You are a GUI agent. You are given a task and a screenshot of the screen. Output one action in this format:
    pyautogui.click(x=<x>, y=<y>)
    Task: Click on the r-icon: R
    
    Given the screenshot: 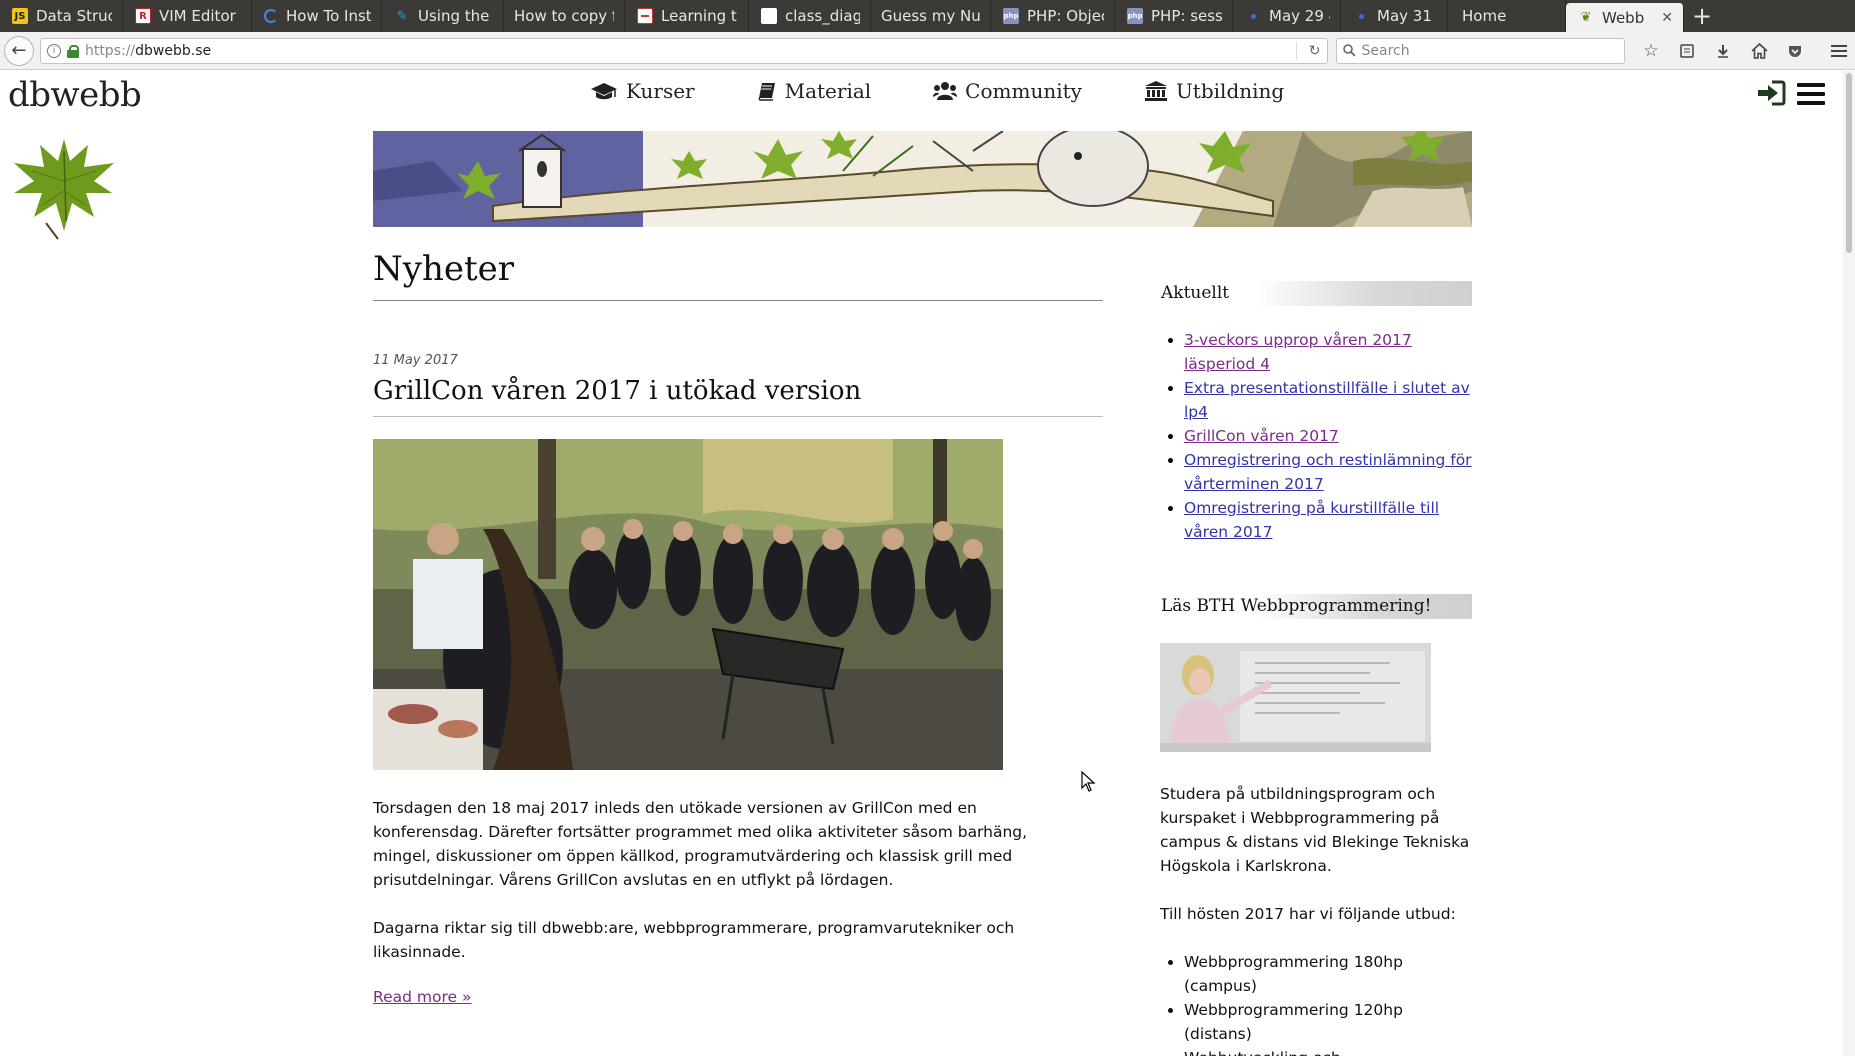 What is the action you would take?
    pyautogui.click(x=143, y=16)
    